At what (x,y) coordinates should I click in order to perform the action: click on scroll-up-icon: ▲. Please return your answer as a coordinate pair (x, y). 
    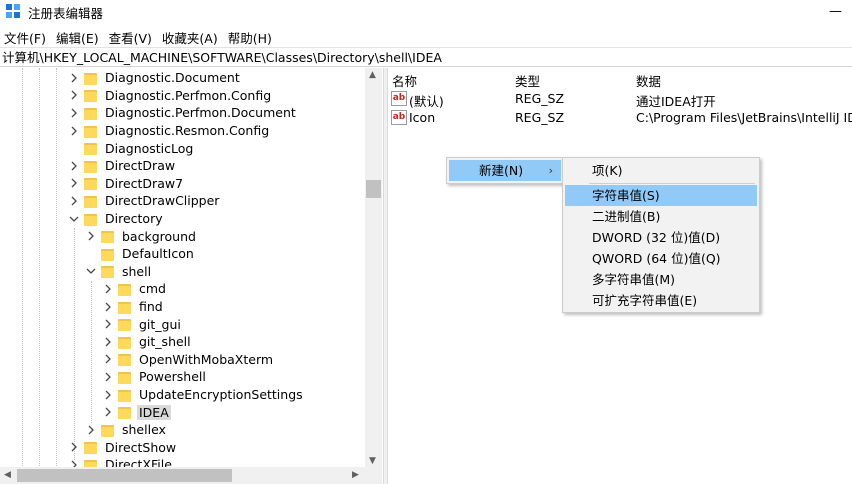
    Looking at the image, I should click on (372, 75).